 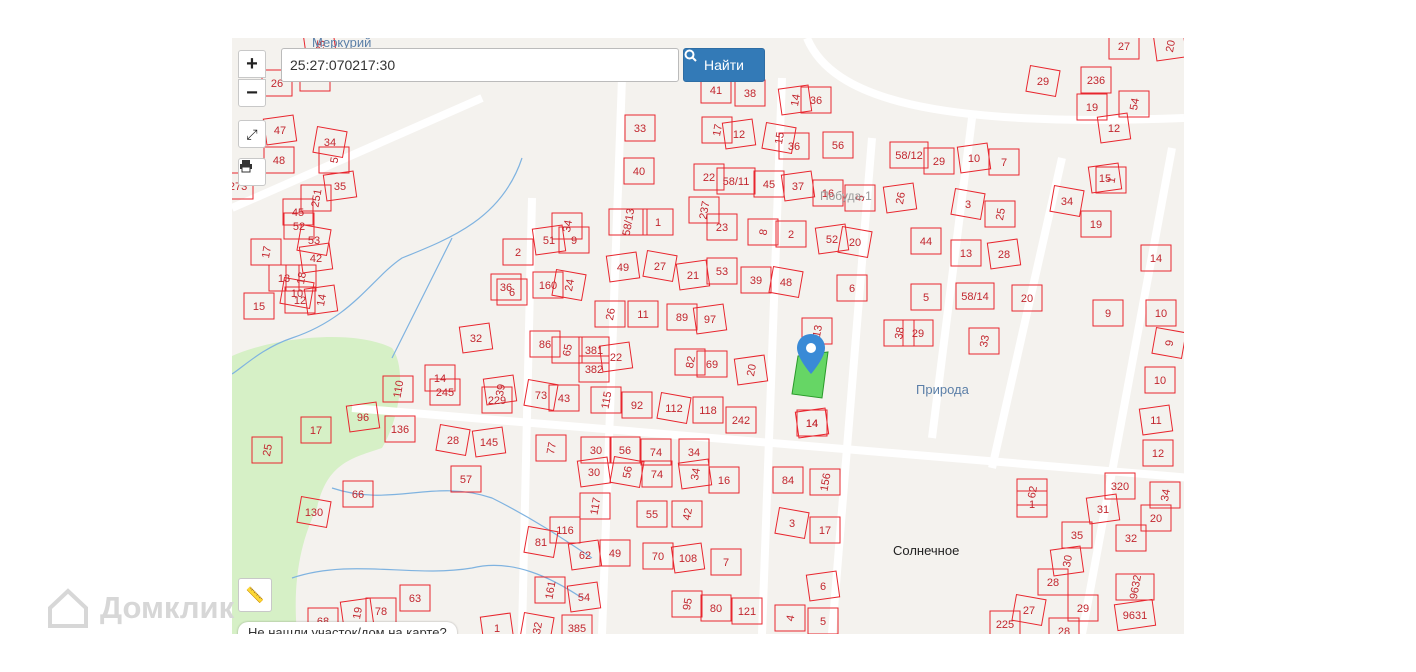 What do you see at coordinates (688, 604) in the screenshot?
I see `parcel-number-label: 95` at bounding box center [688, 604].